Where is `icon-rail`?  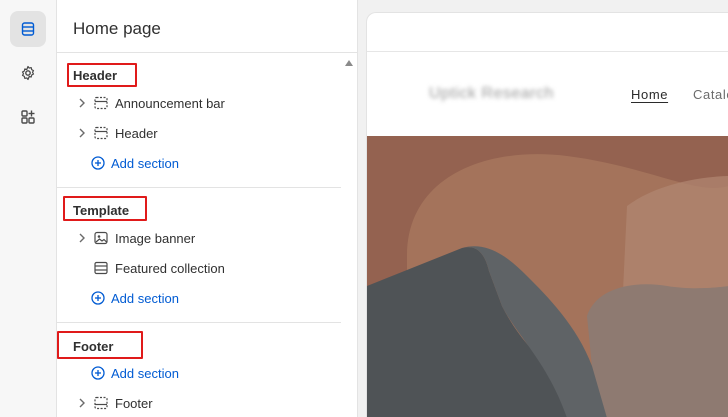 icon-rail is located at coordinates (28, 208).